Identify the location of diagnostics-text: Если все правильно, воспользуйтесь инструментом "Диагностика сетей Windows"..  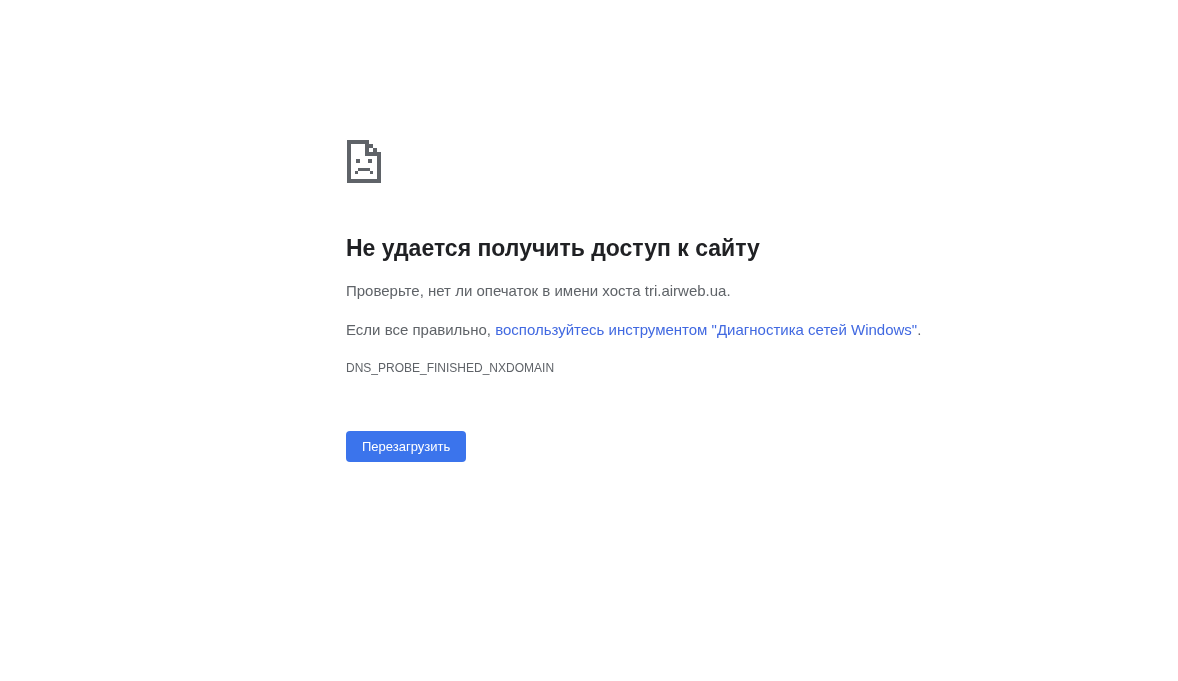
(634, 330).